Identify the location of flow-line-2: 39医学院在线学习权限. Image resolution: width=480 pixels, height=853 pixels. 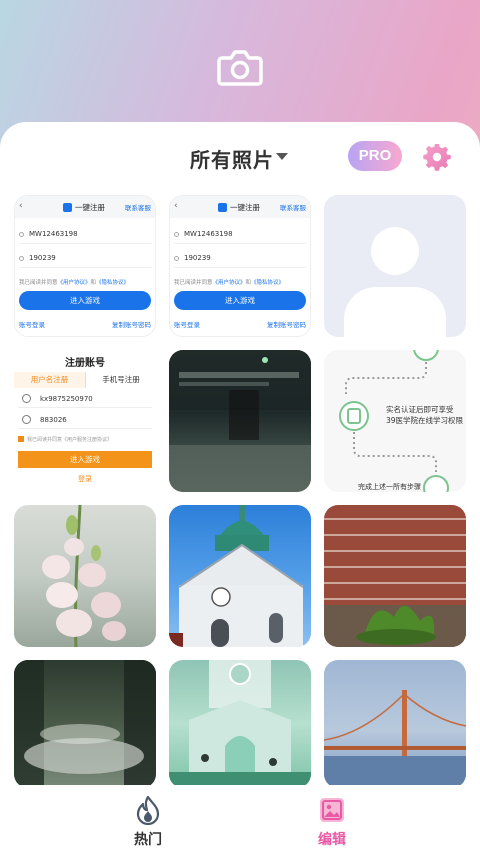
(425, 420).